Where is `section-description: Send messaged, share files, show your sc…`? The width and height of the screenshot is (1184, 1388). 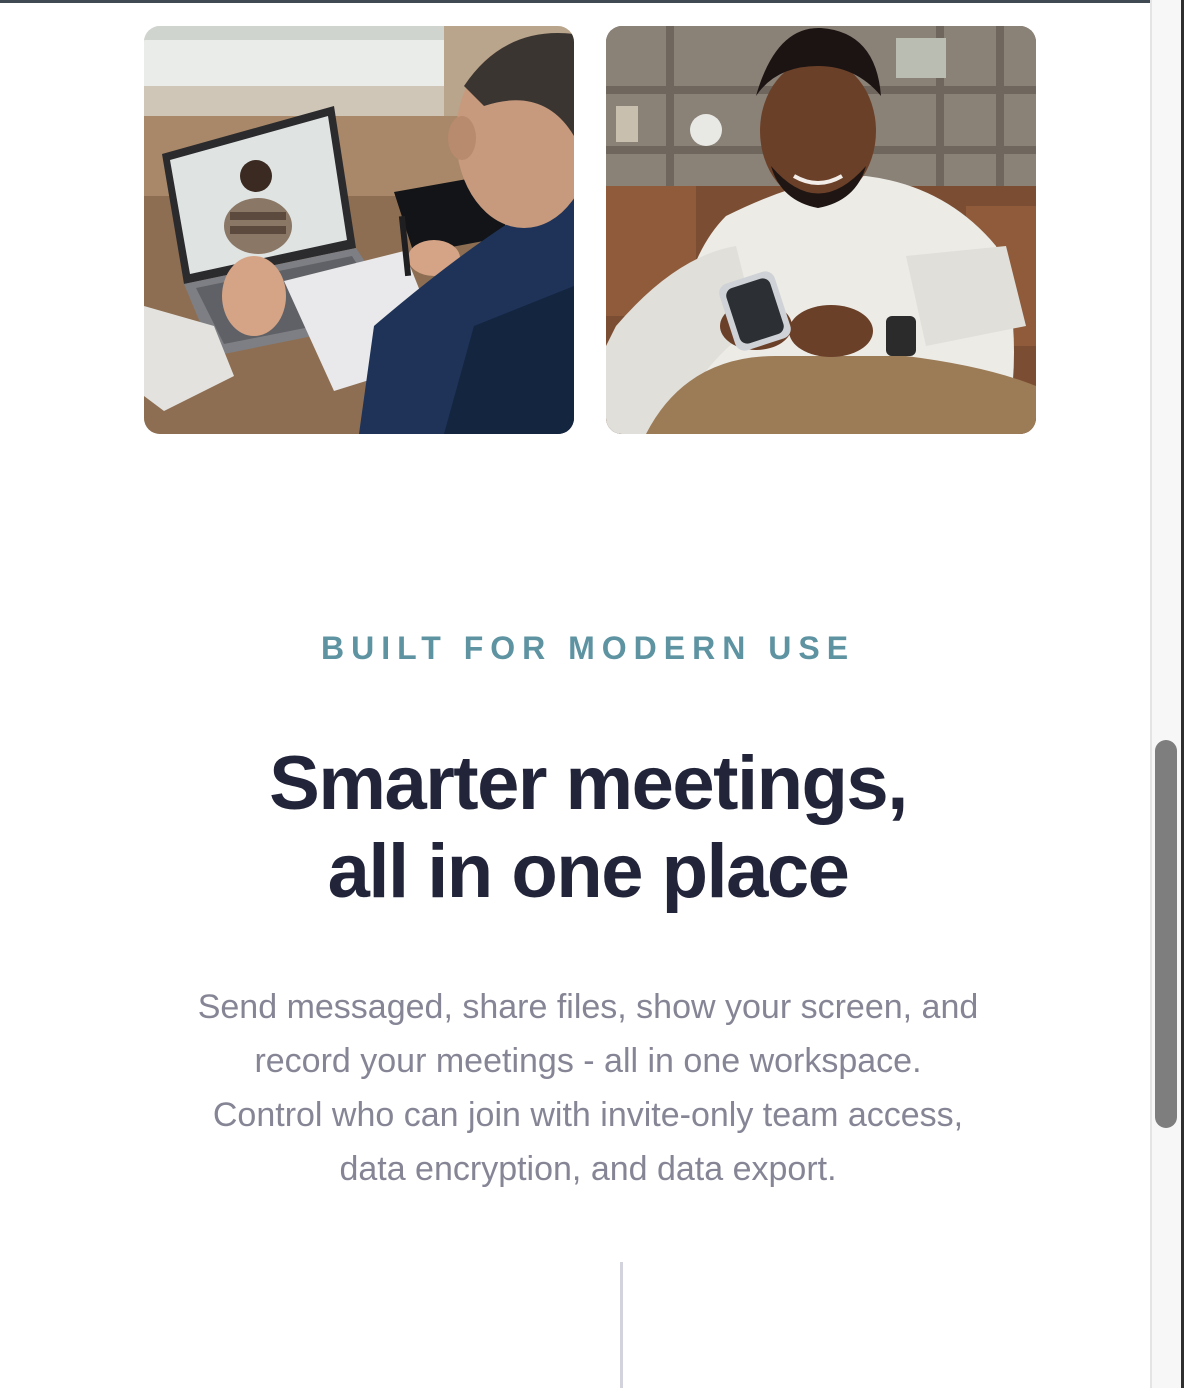 section-description: Send messaged, share files, show your sc… is located at coordinates (588, 1088).